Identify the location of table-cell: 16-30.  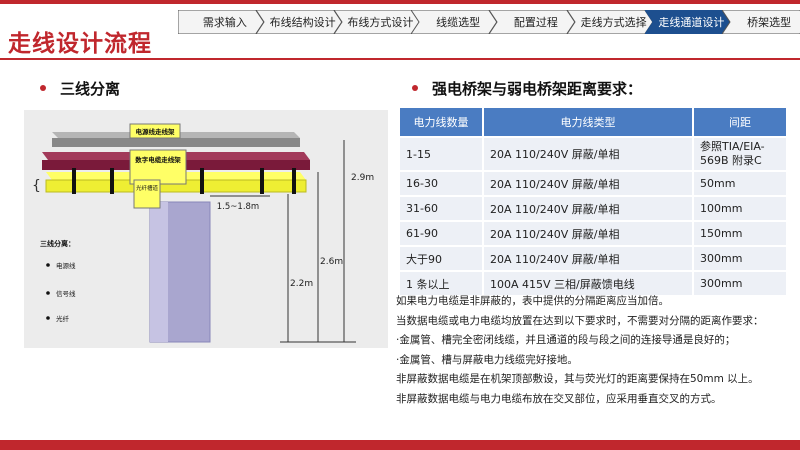
(441, 183).